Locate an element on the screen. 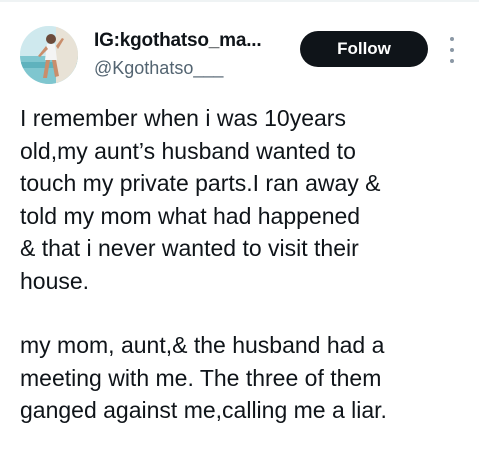 This screenshot has height=473, width=479. profile-photo-icon is located at coordinates (49, 55).